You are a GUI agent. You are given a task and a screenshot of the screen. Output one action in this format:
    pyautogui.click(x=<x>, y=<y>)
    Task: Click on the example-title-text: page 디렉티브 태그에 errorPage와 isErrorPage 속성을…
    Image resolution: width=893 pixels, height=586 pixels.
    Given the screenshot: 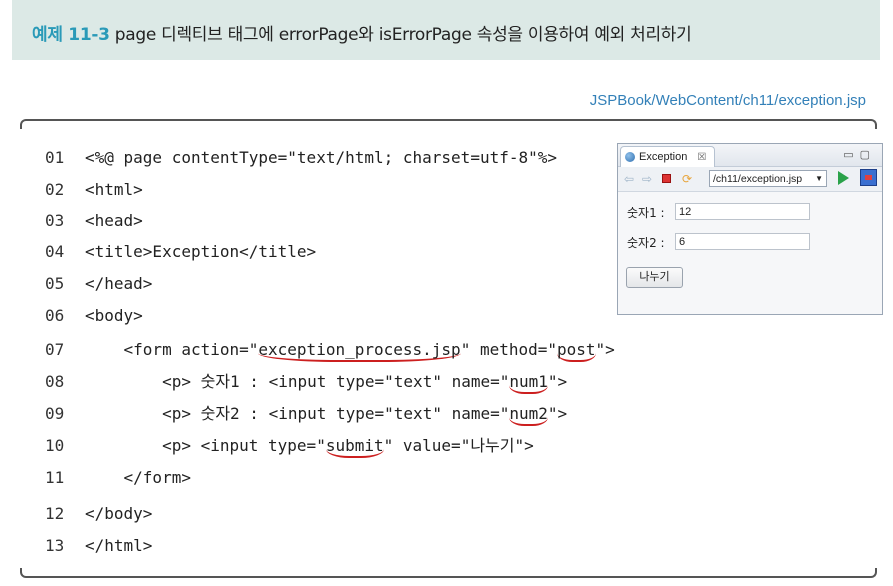 What is the action you would take?
    pyautogui.click(x=403, y=35)
    